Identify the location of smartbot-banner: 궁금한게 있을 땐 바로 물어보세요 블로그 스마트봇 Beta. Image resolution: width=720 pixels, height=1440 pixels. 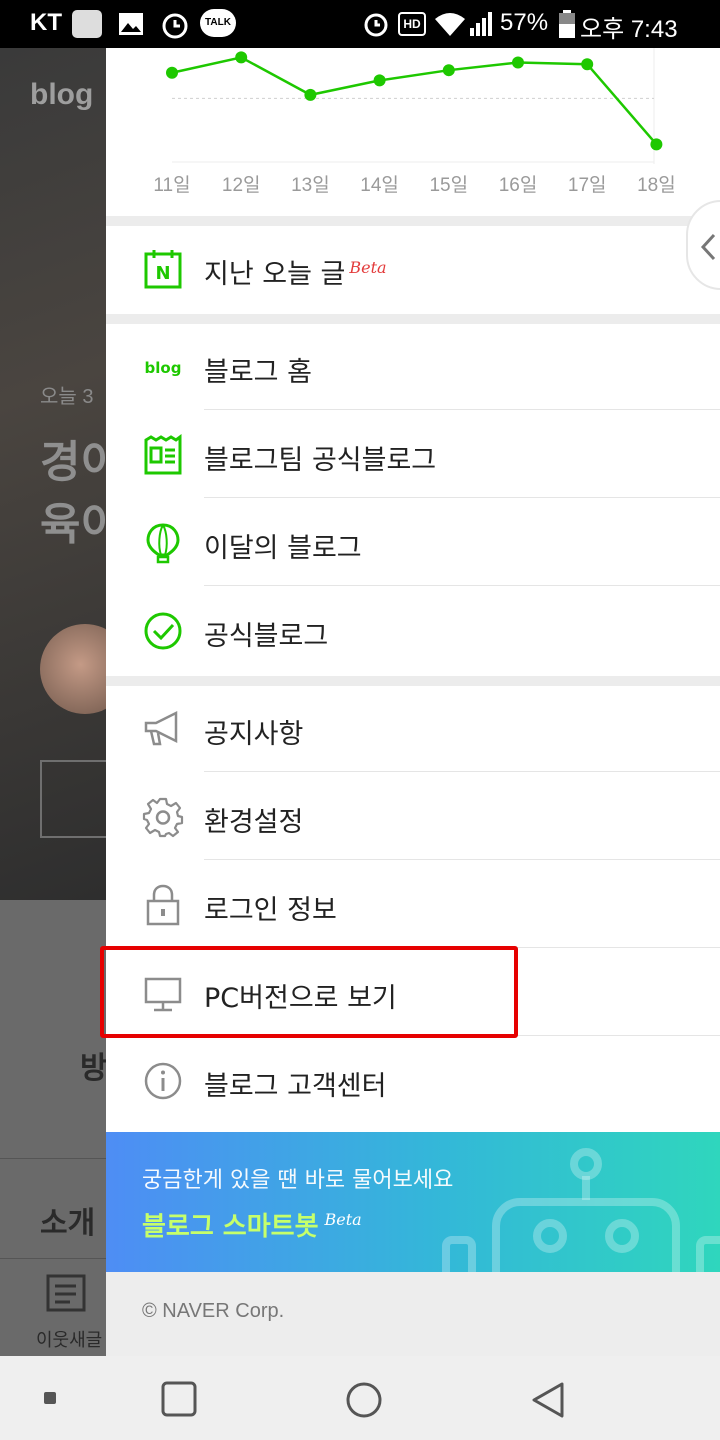
(413, 1202).